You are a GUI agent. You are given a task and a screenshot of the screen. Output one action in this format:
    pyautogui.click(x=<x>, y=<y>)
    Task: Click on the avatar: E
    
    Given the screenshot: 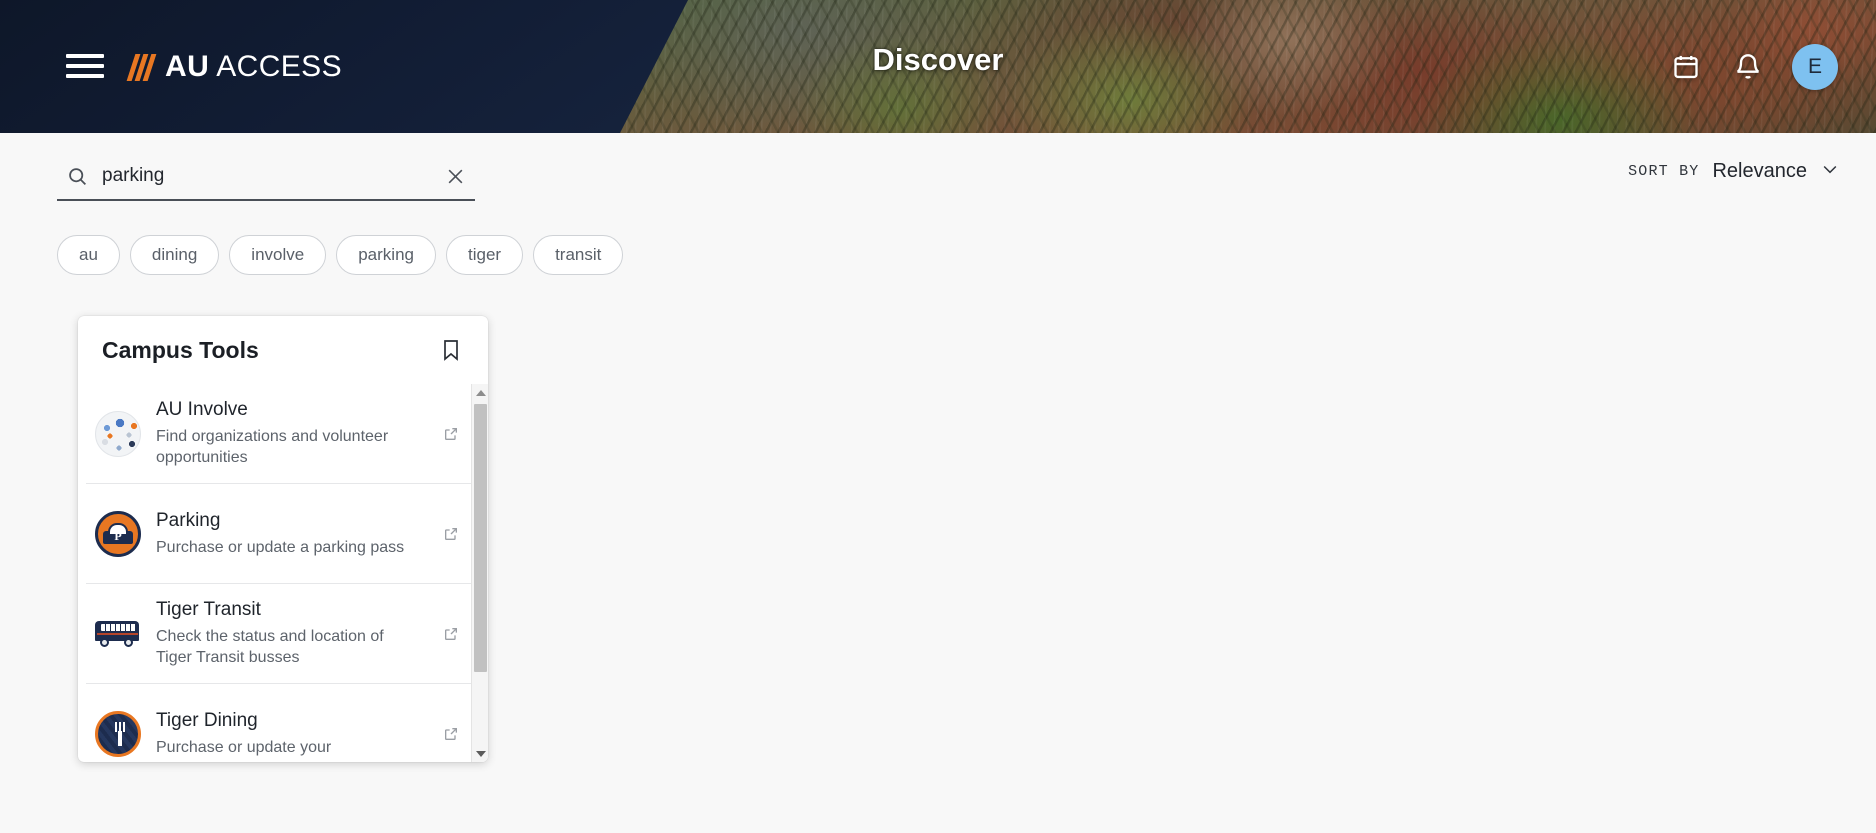 What is the action you would take?
    pyautogui.click(x=1815, y=66)
    